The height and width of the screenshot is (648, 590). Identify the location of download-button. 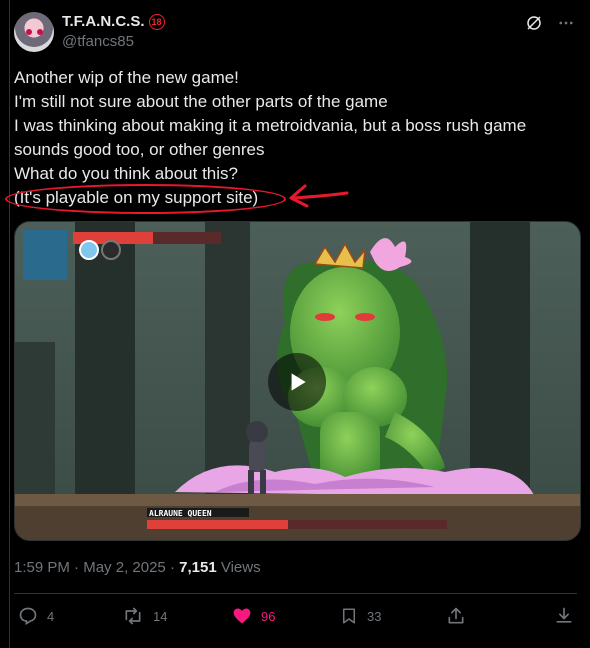
(564, 616).